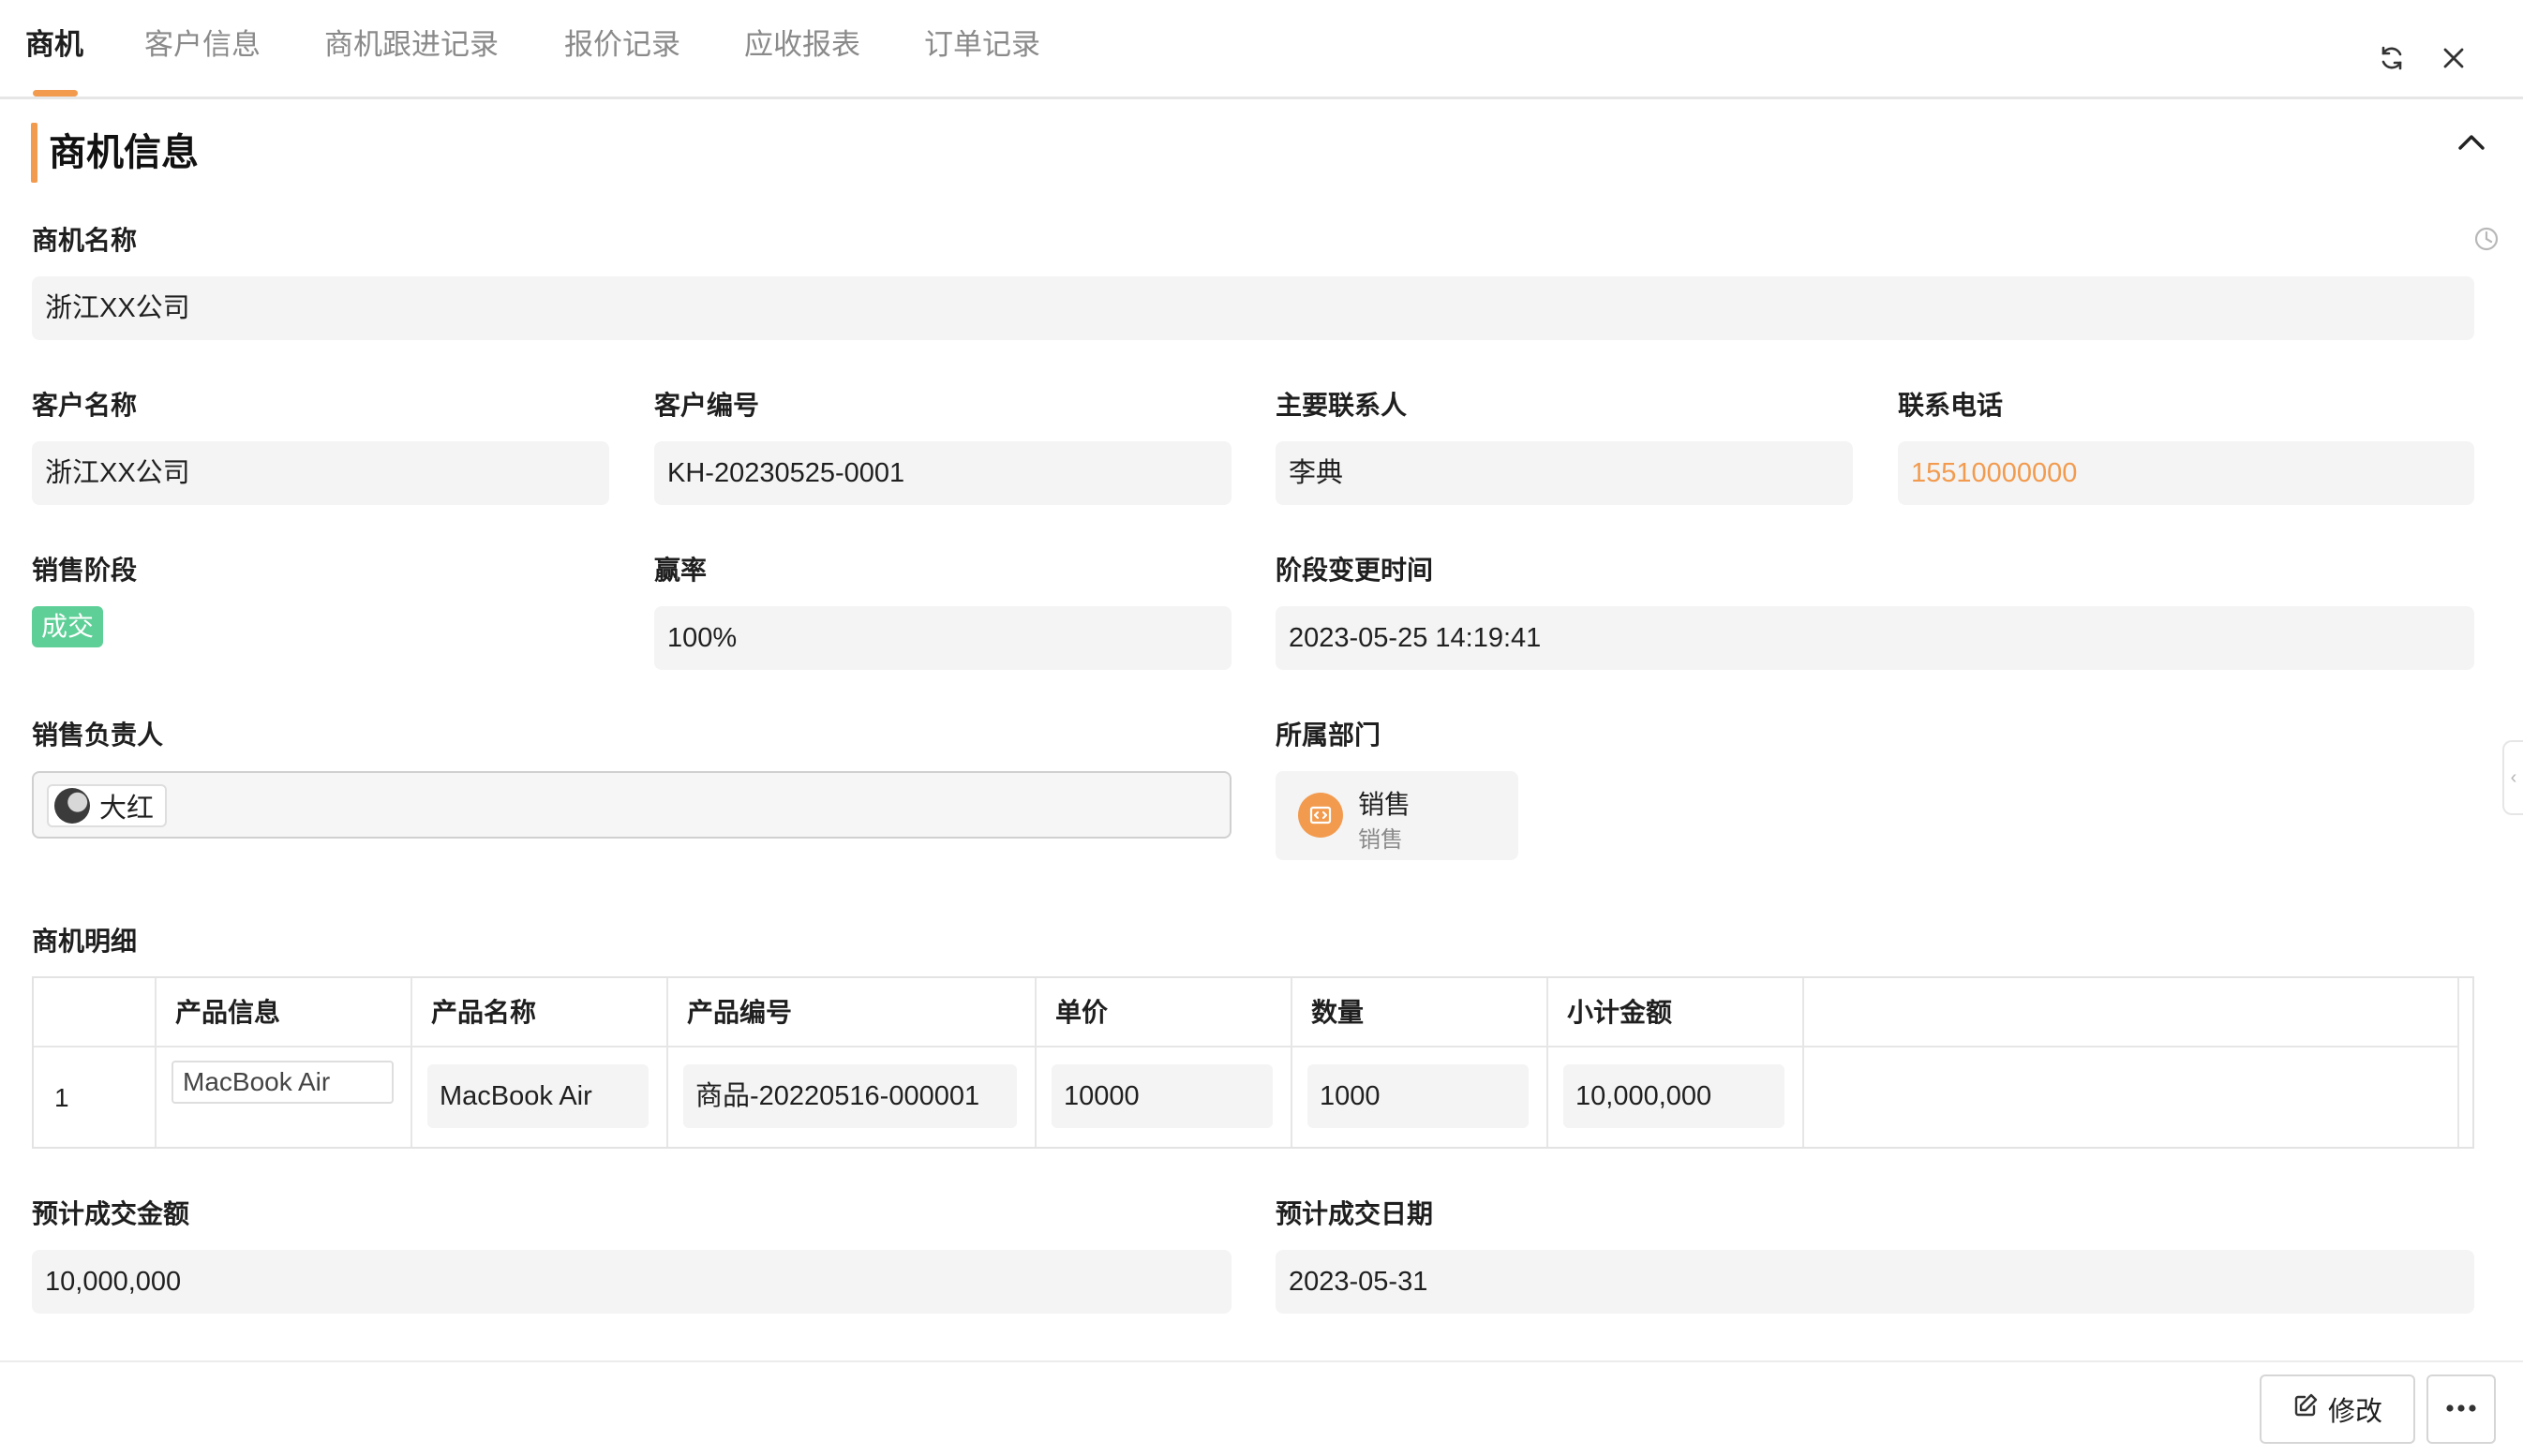 The image size is (2523, 1456). What do you see at coordinates (98, 735) in the screenshot?
I see `owner-label: 销售负责人` at bounding box center [98, 735].